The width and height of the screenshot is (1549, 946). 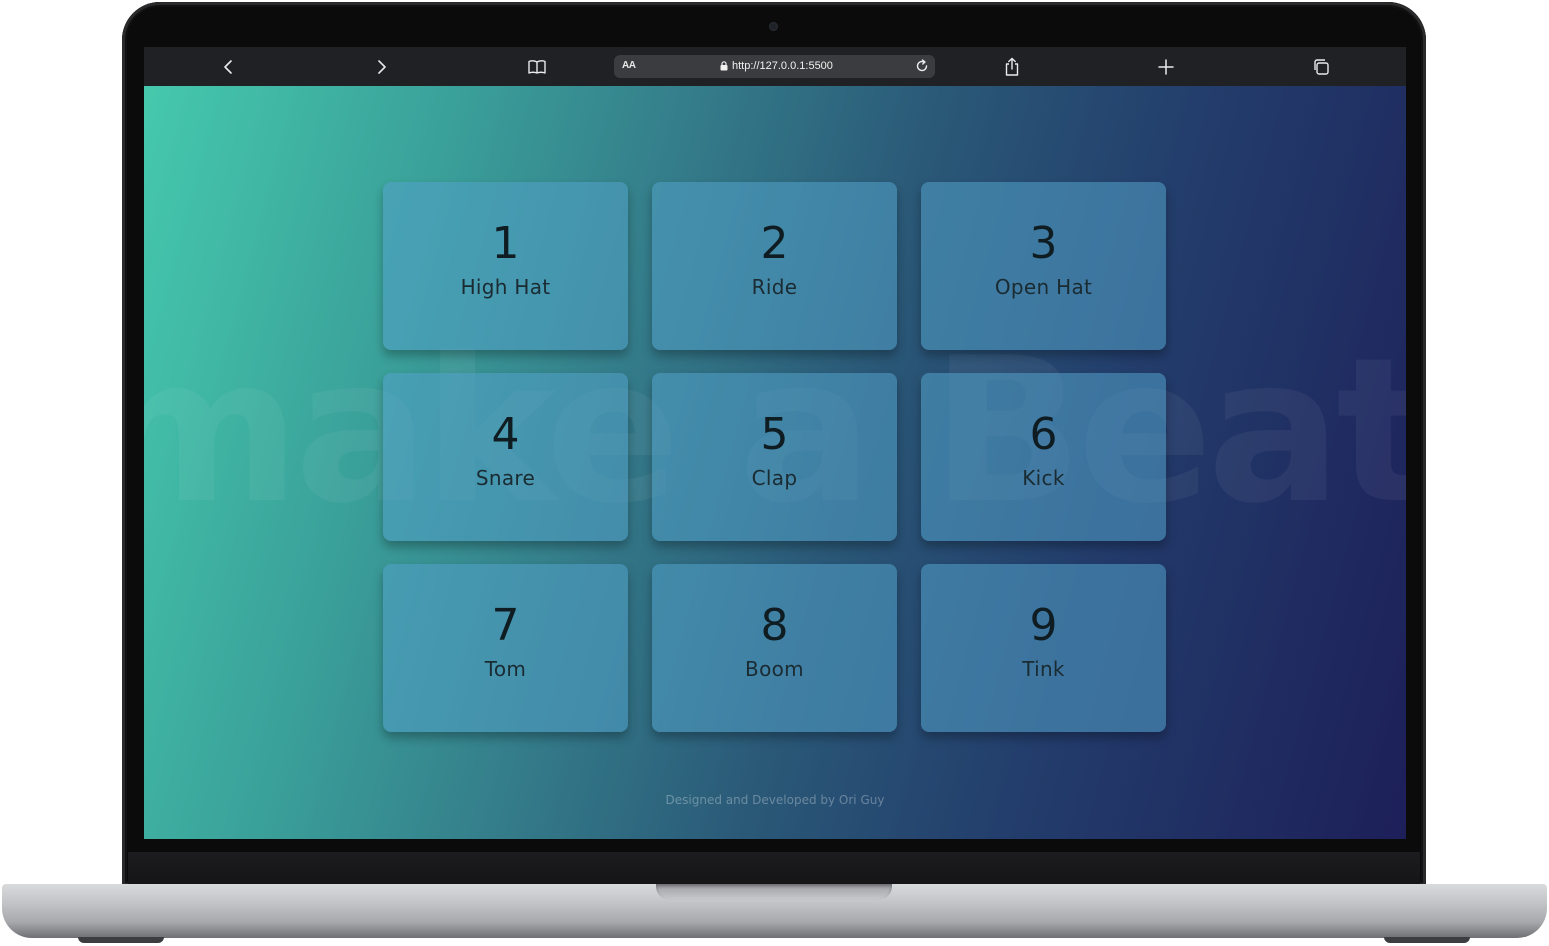 I want to click on browser-toolbar: AA http://127.0.0.1:5500, so click(x=775, y=66).